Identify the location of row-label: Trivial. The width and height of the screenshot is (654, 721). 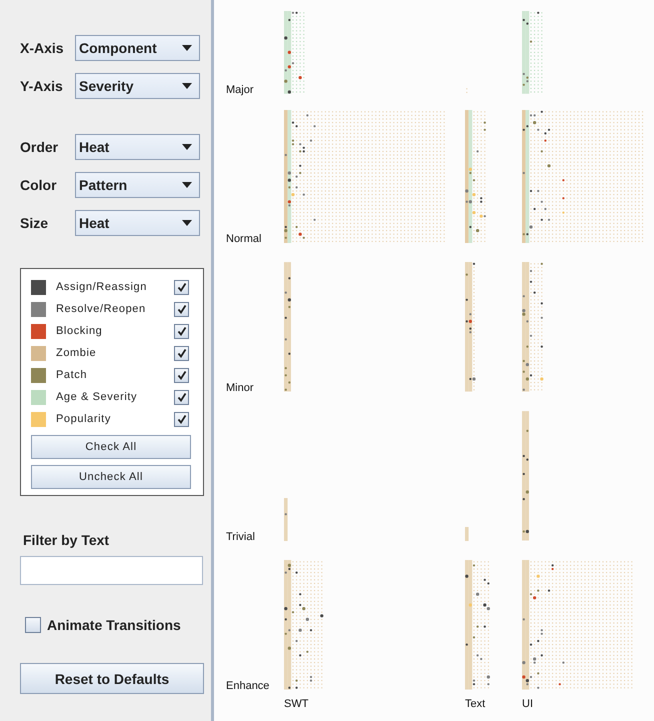
(240, 537).